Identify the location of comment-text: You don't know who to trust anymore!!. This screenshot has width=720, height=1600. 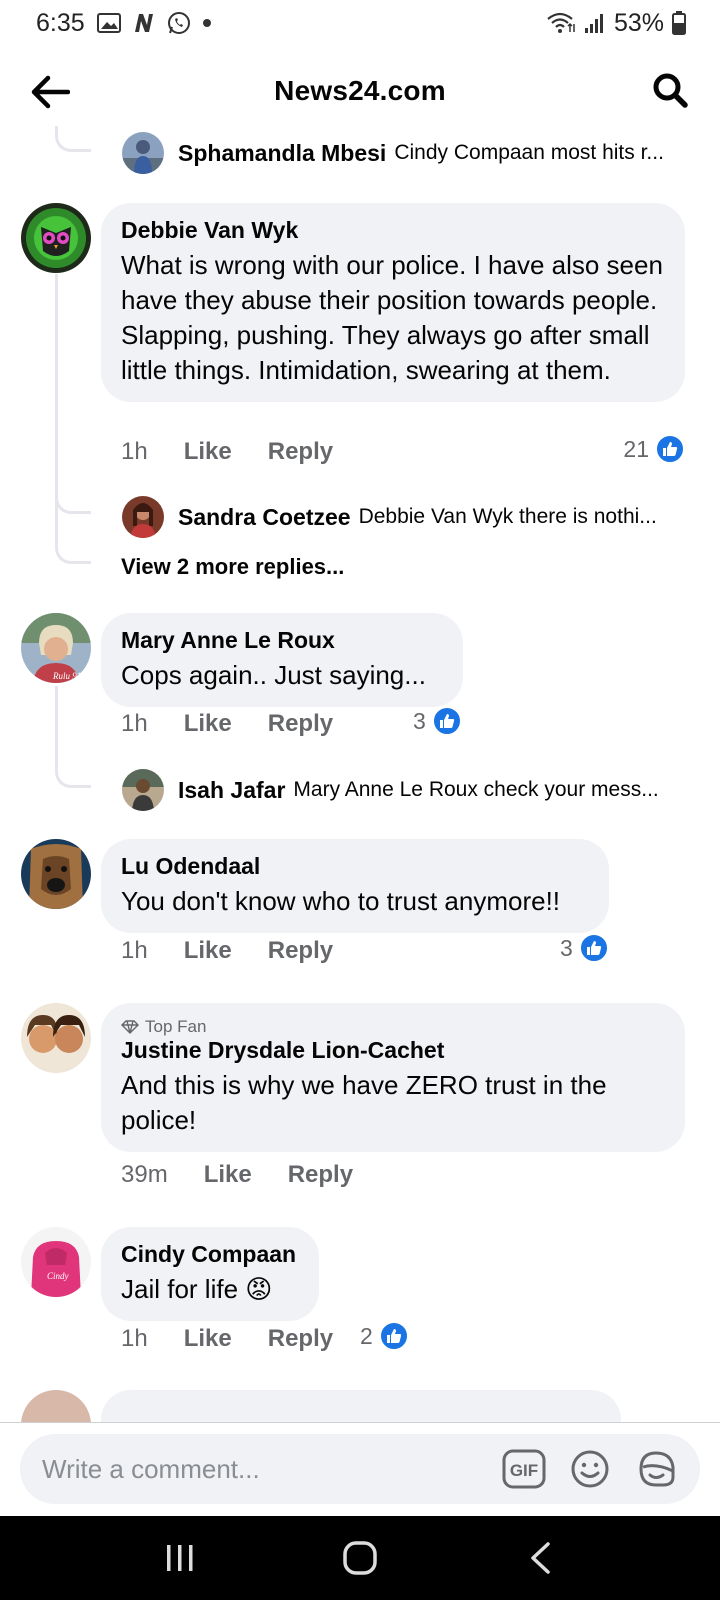
(341, 901).